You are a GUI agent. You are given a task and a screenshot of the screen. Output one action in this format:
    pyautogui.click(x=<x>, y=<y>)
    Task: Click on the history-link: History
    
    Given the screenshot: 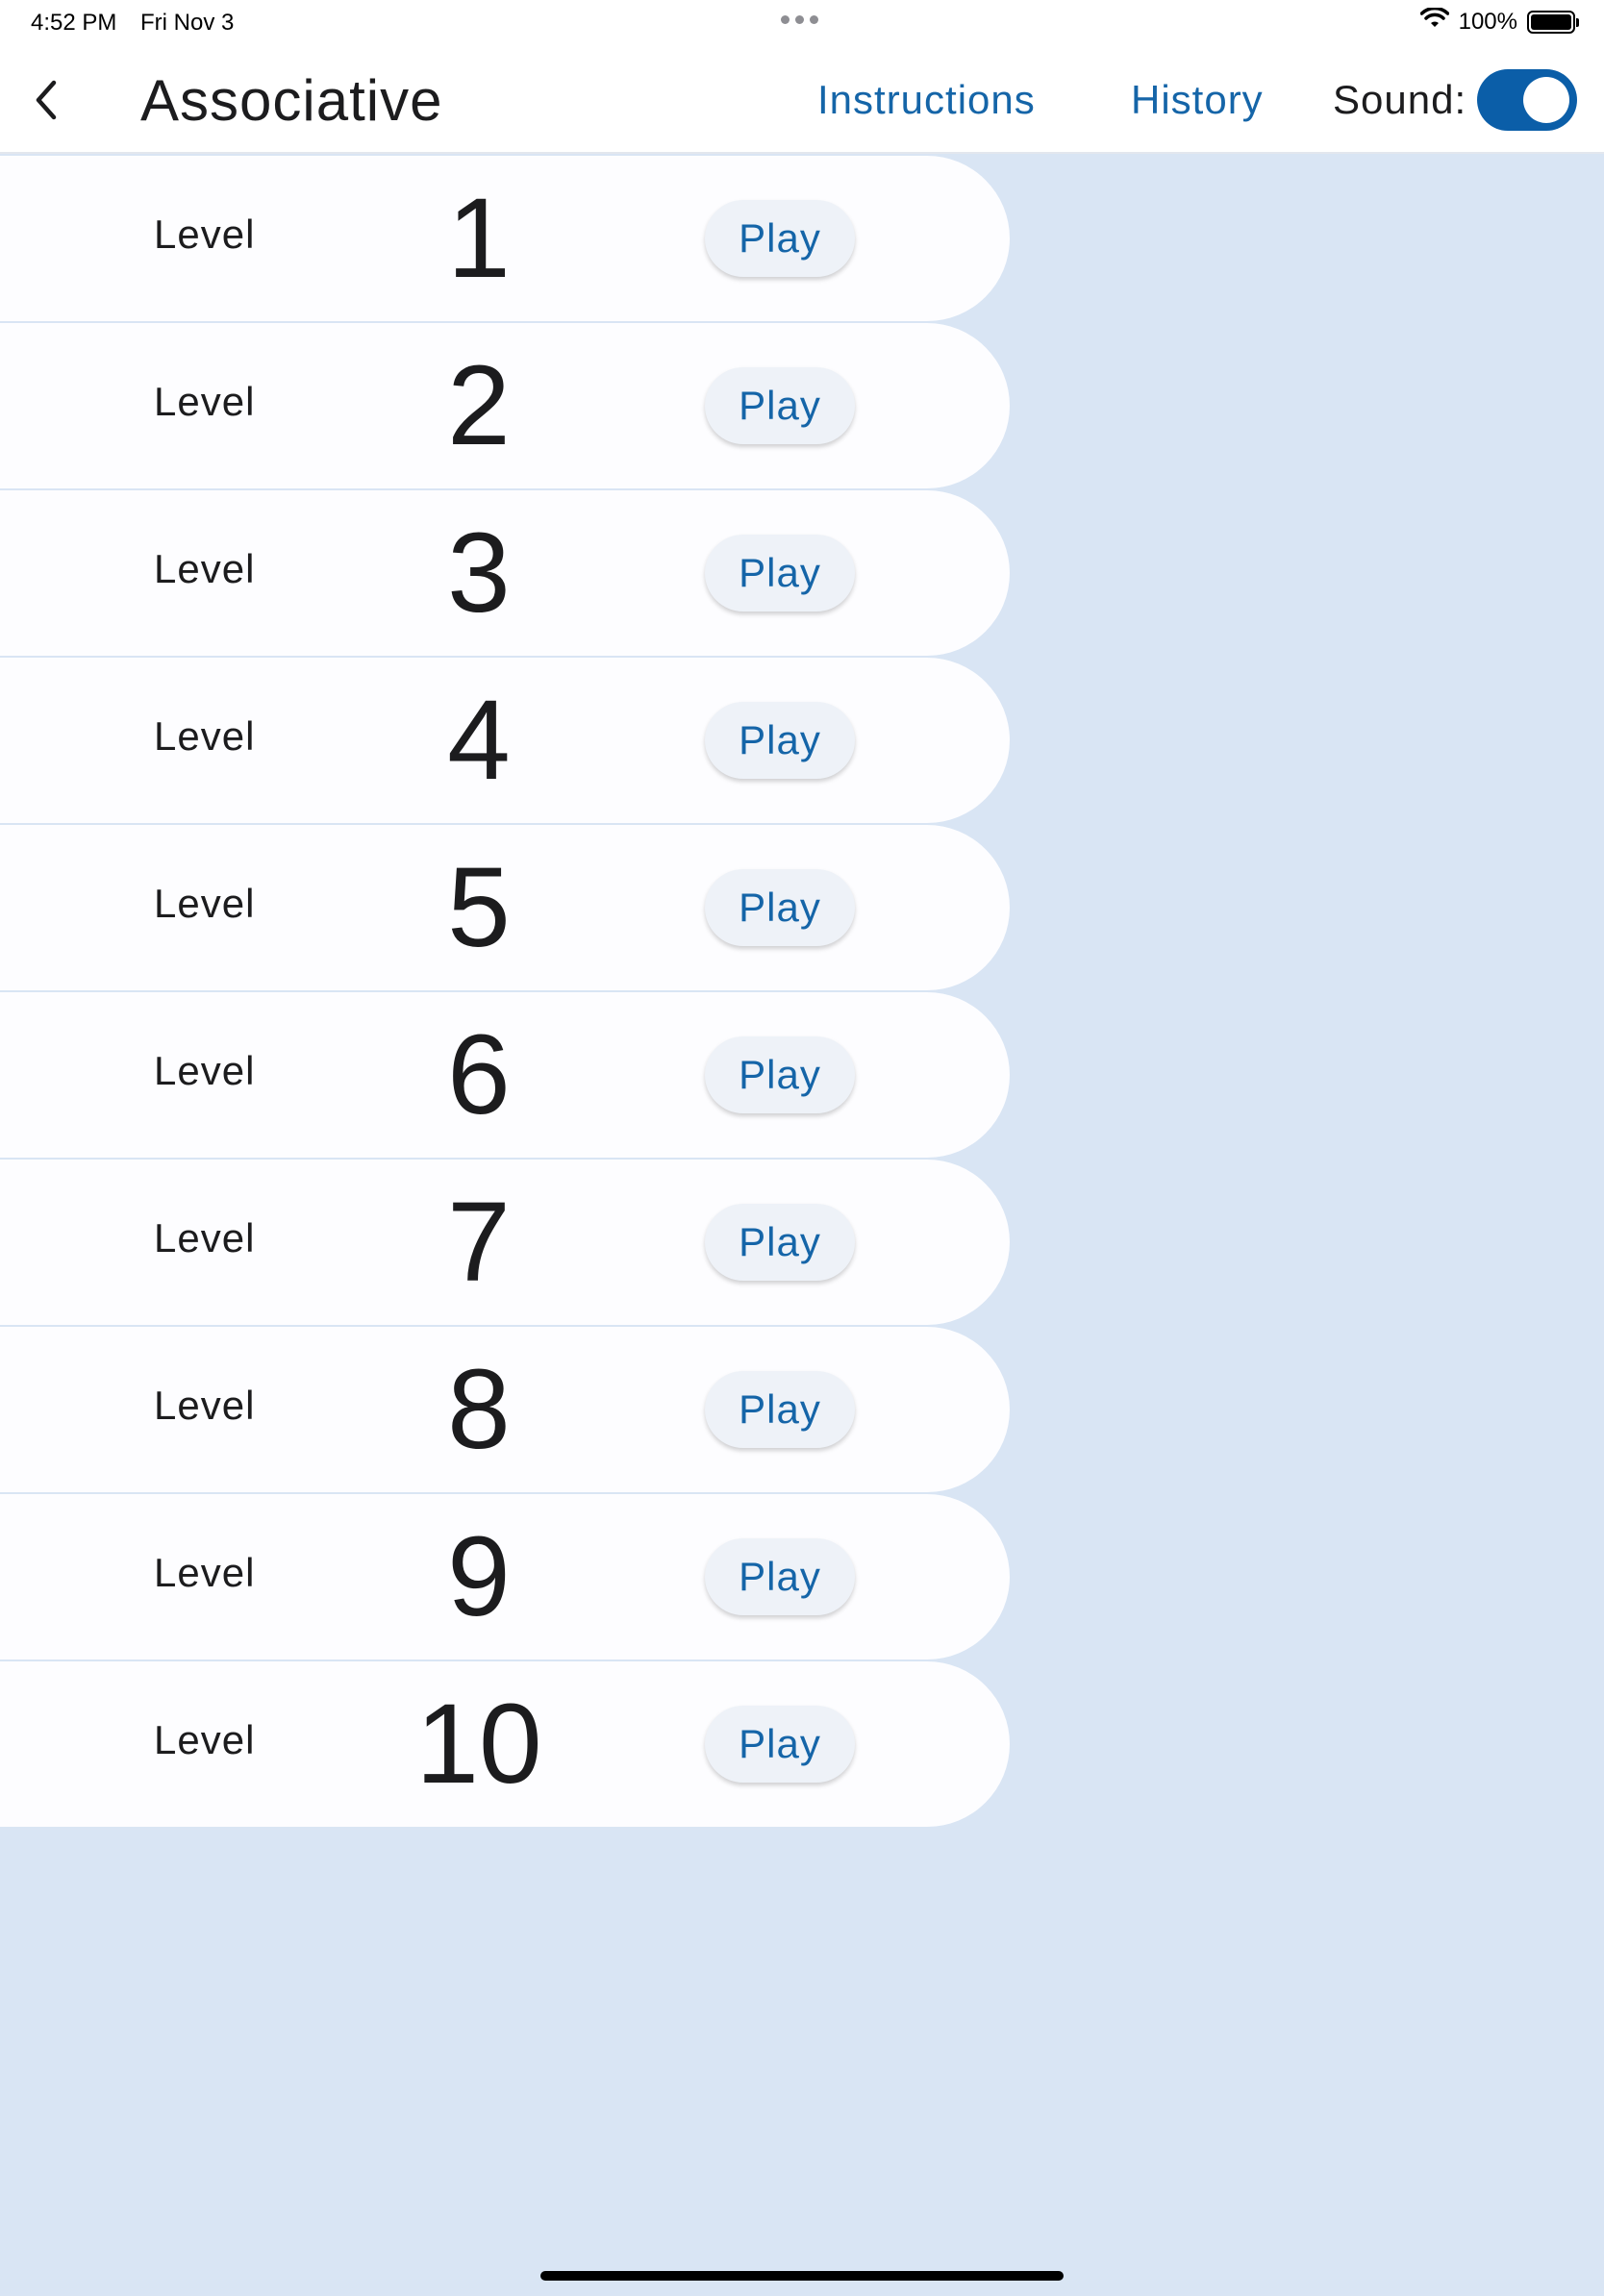 What is the action you would take?
    pyautogui.click(x=1197, y=100)
    